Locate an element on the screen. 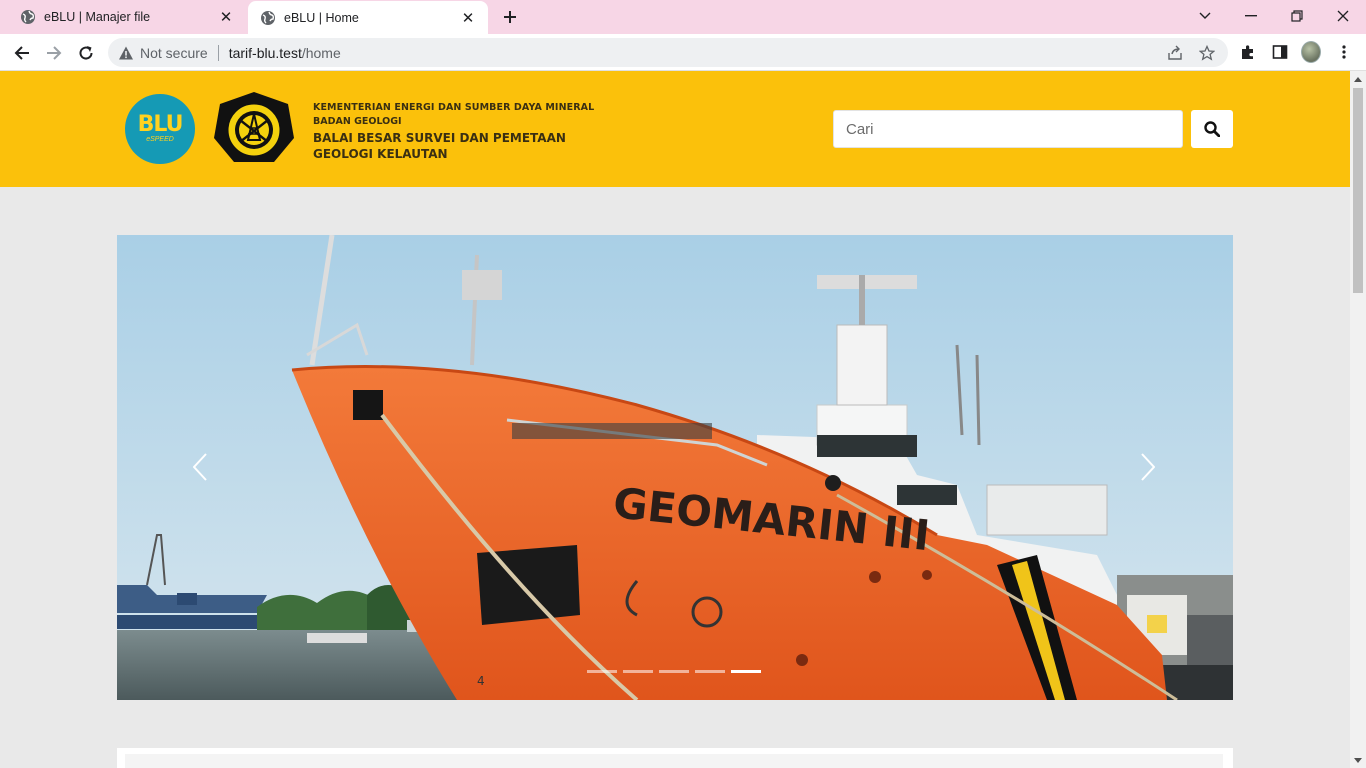 The height and width of the screenshot is (768, 1366). chevron-left-icon is located at coordinates (200, 467).